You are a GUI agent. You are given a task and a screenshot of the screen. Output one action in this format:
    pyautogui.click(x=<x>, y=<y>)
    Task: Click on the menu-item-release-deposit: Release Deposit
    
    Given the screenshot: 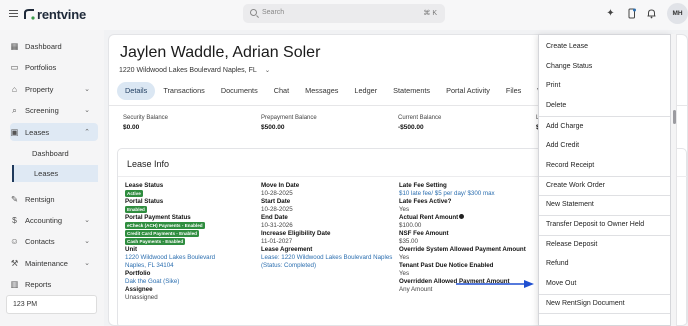 What is the action you would take?
    pyautogui.click(x=604, y=245)
    